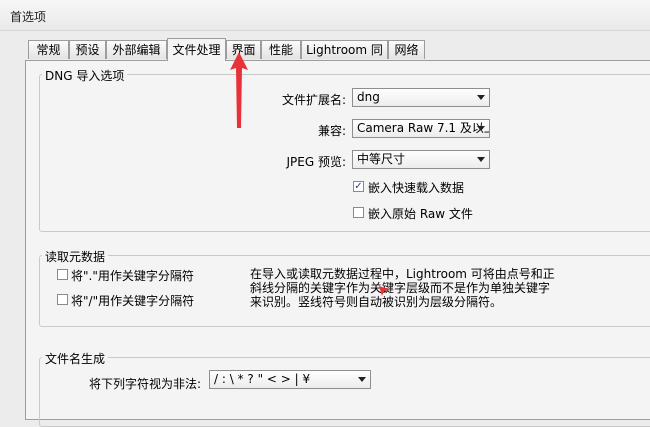  Describe the element at coordinates (421, 97) in the screenshot. I see `extension-select: dng` at that location.